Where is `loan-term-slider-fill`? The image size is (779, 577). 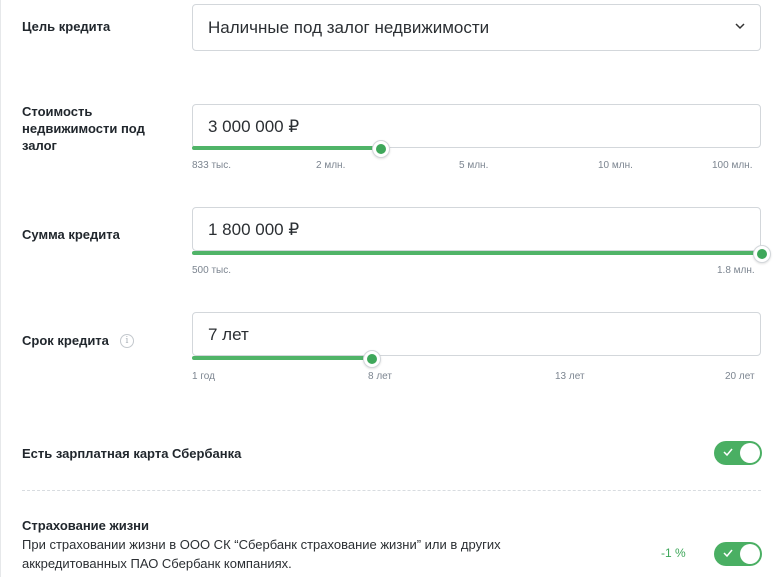
loan-term-slider-fill is located at coordinates (282, 358).